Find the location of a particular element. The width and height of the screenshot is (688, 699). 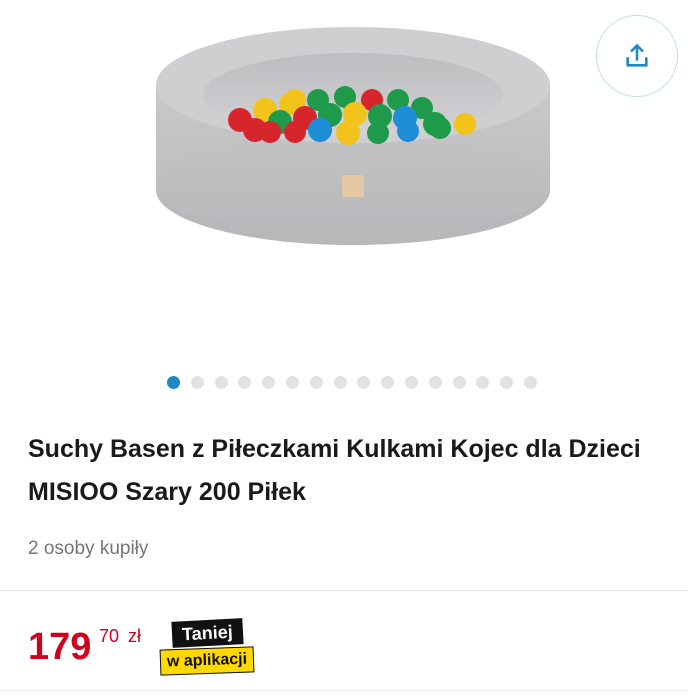

app-discount-badge: Taniej w aplikacji is located at coordinates (217, 647).